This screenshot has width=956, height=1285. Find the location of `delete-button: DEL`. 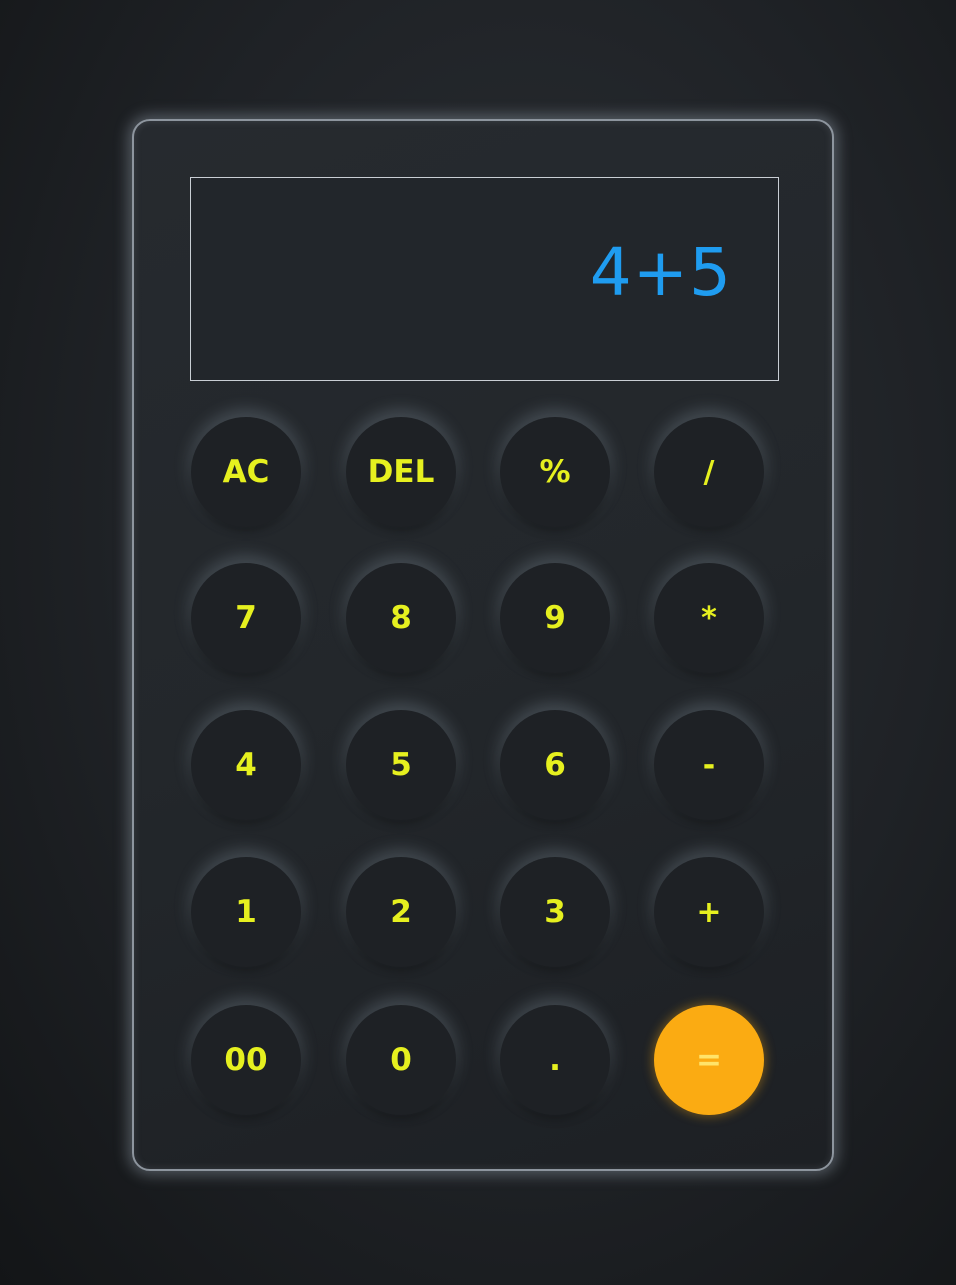

delete-button: DEL is located at coordinates (401, 472).